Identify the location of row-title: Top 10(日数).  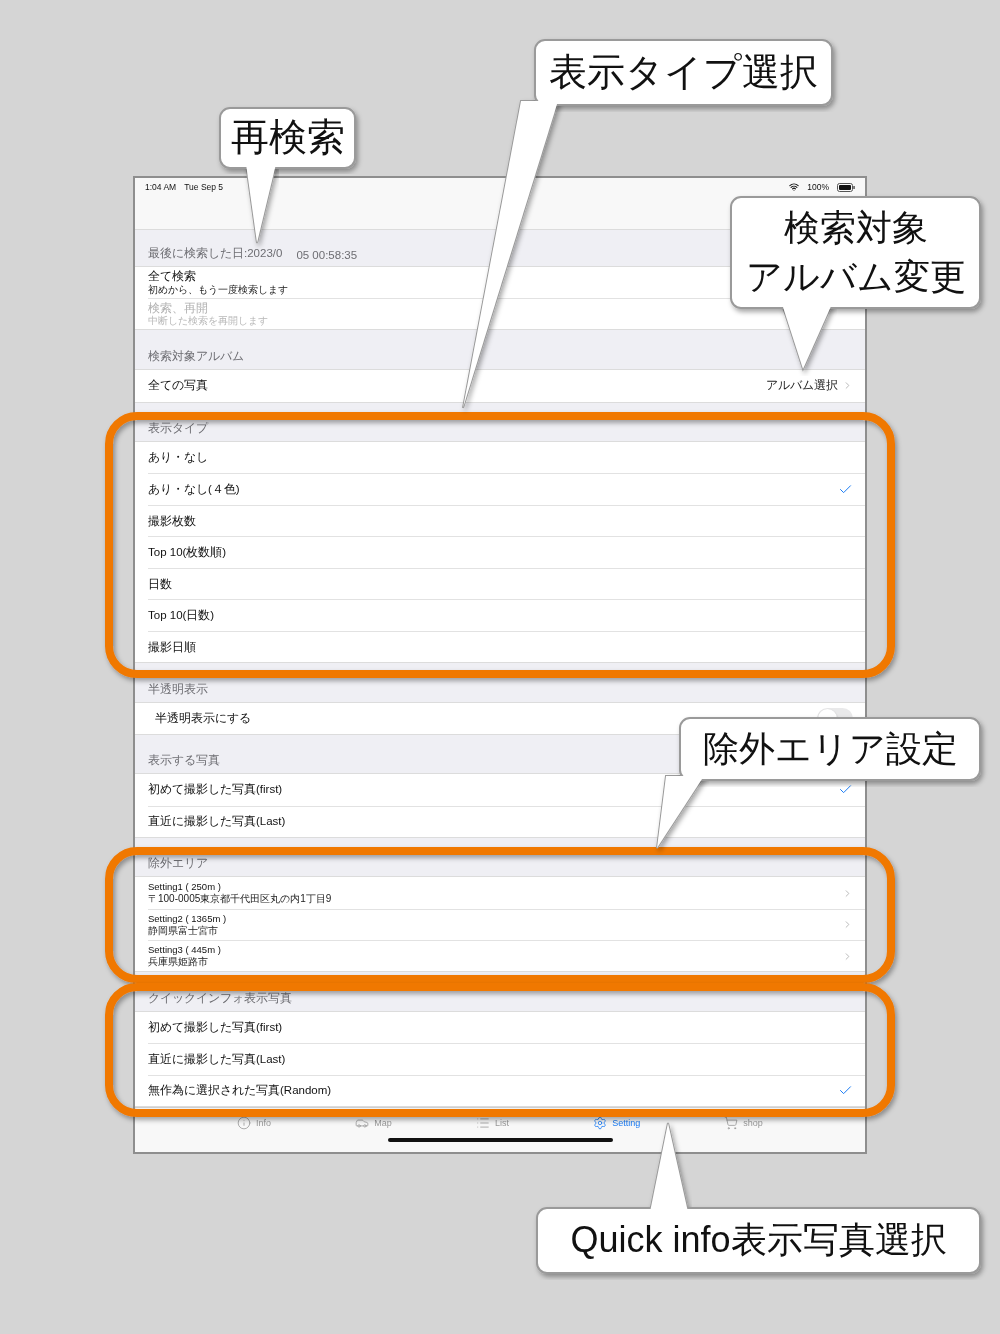
(181, 616).